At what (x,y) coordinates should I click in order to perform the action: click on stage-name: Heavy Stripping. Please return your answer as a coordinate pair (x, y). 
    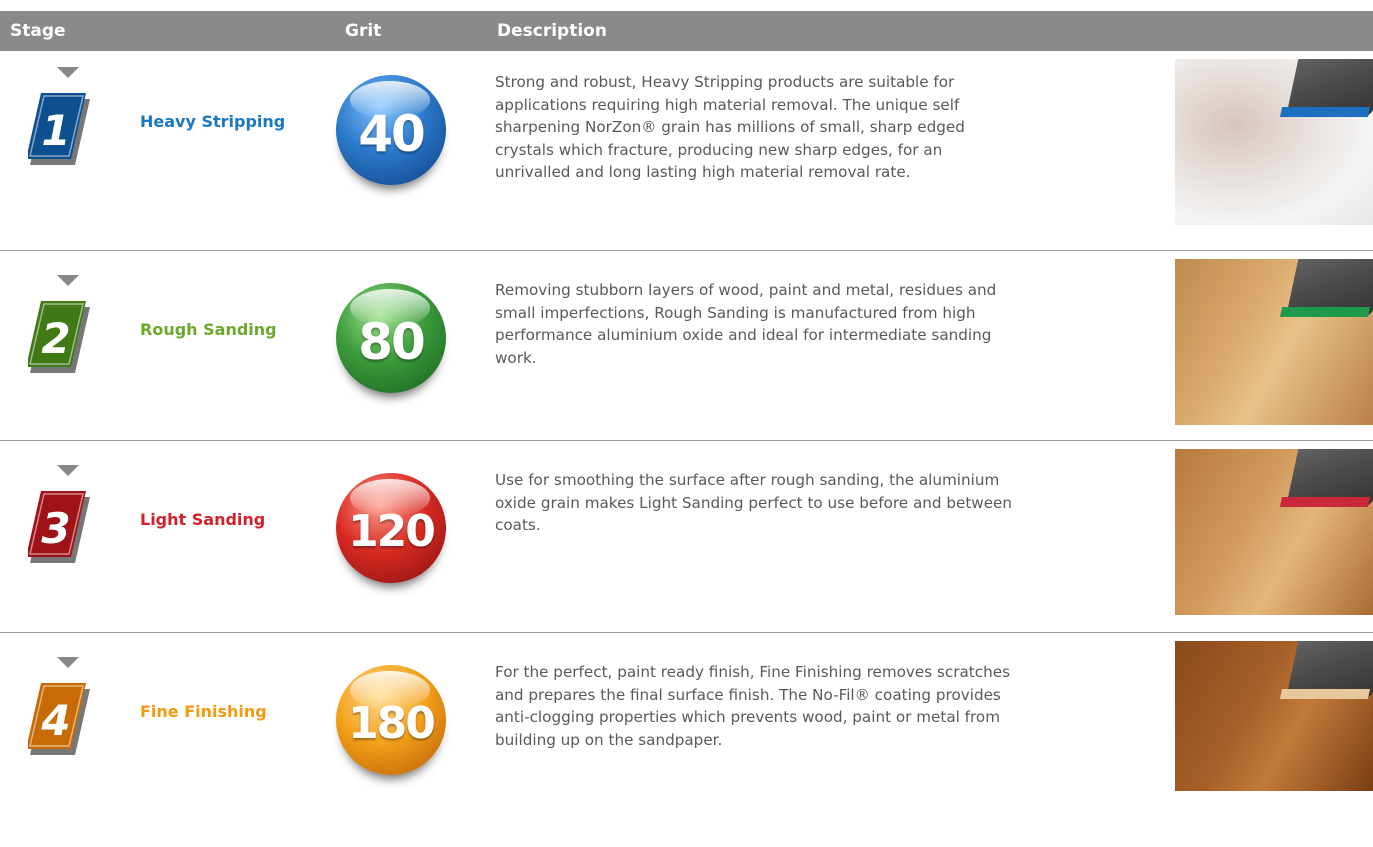
    Looking at the image, I should click on (213, 121).